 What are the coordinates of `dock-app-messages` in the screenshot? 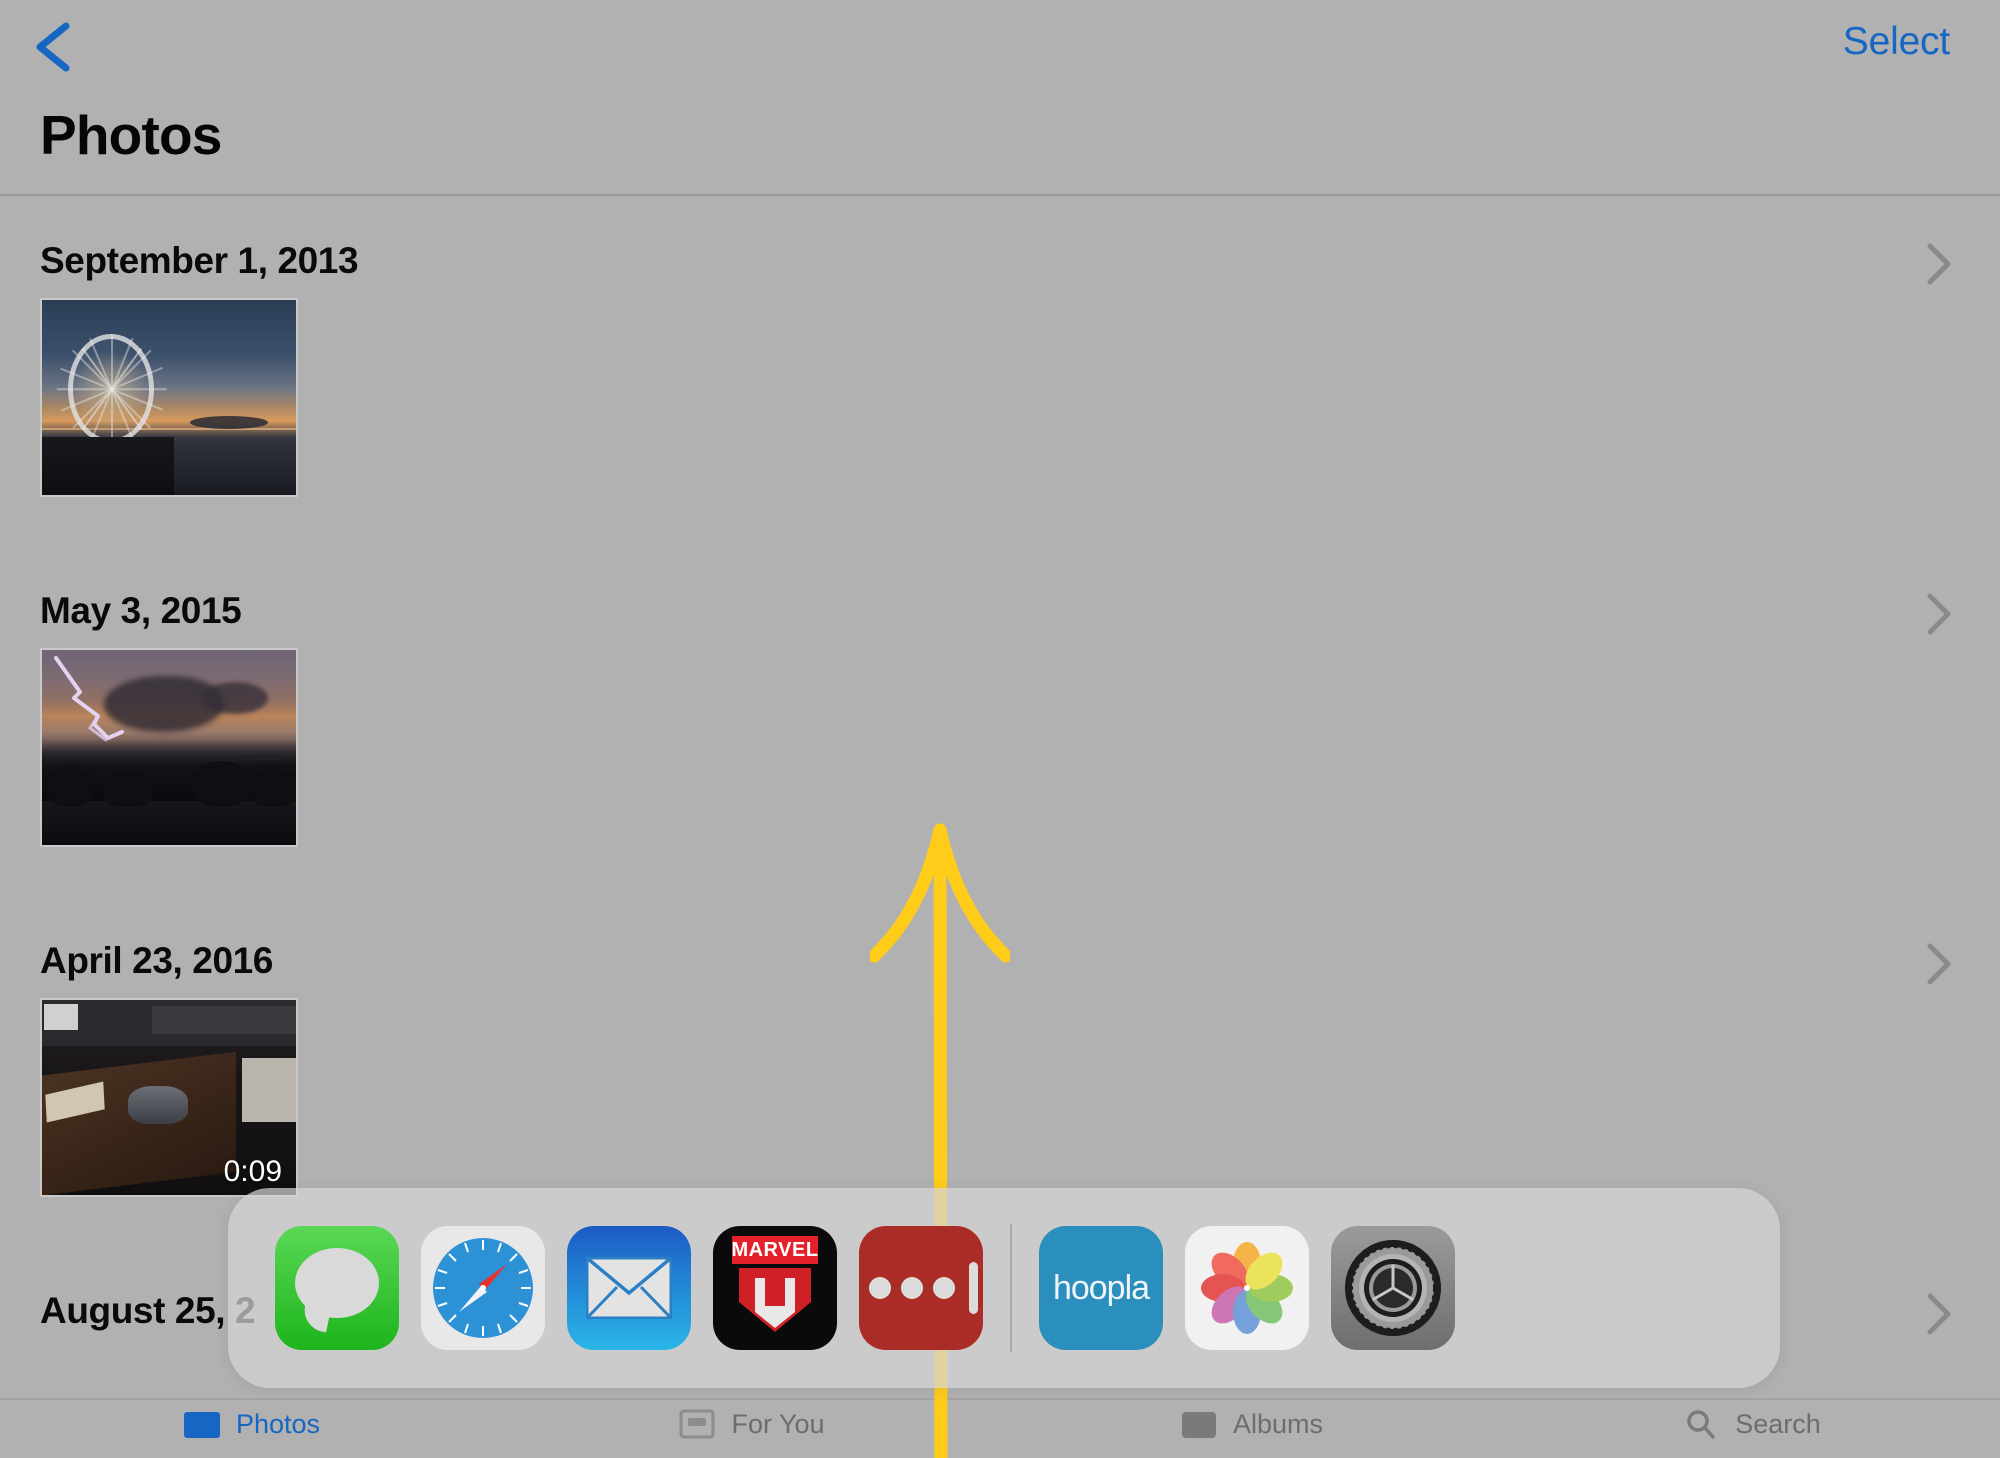 It's located at (337, 1288).